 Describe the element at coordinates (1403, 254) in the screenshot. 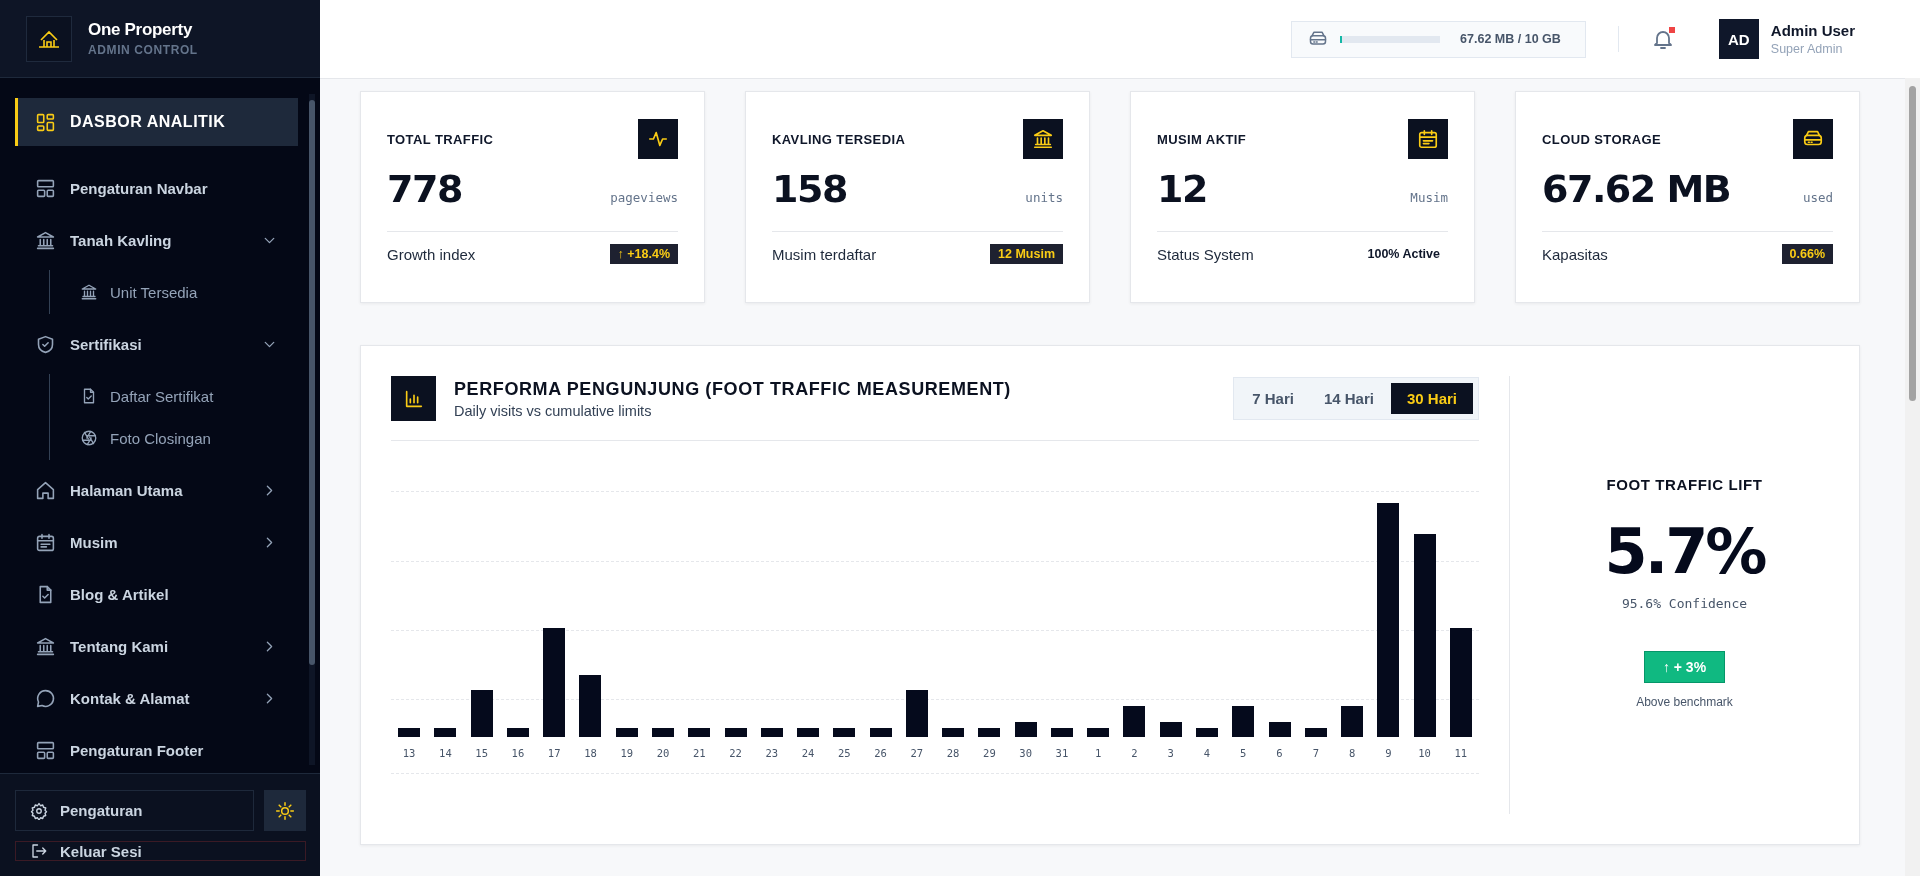

I see `card-footer-value: 100% Active` at that location.